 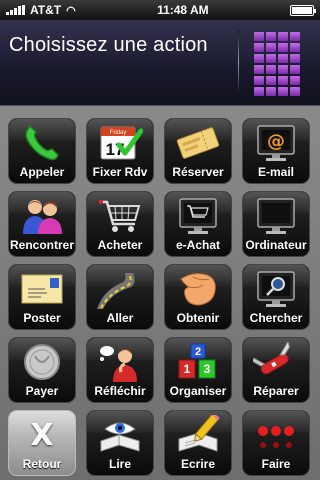 I want to click on people-icon, so click(x=42, y=216).